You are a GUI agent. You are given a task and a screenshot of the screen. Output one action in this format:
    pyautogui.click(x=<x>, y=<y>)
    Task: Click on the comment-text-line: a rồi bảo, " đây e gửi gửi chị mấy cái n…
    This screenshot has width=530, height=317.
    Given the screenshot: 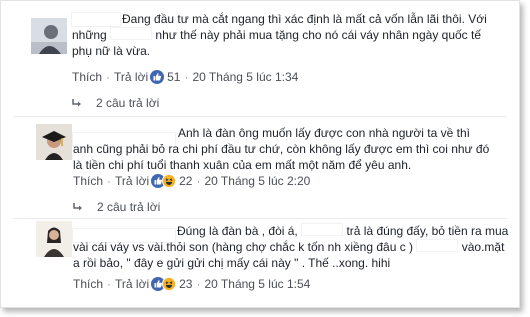 What is the action you would take?
    pyautogui.click(x=232, y=263)
    